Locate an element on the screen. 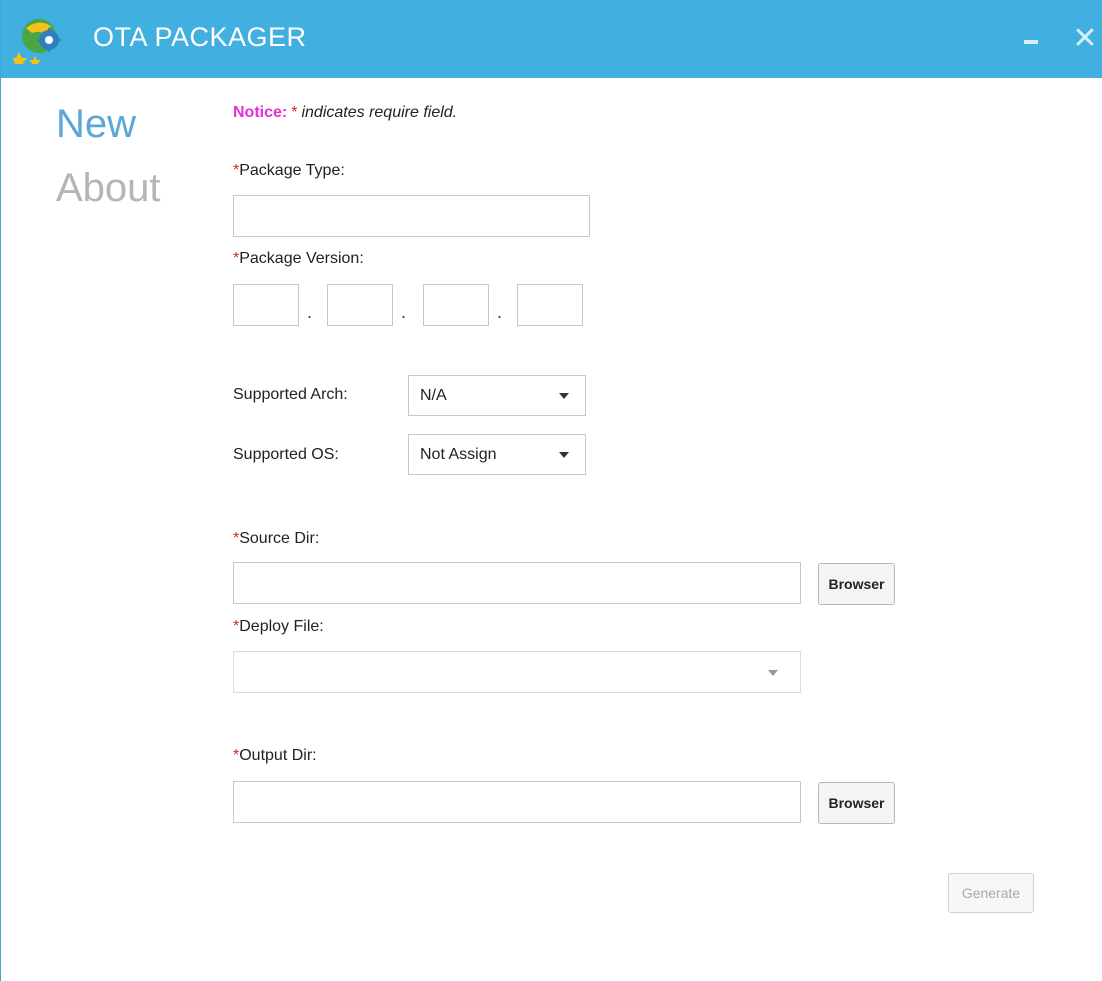  package-type-label-text: Package Type: is located at coordinates (292, 170).